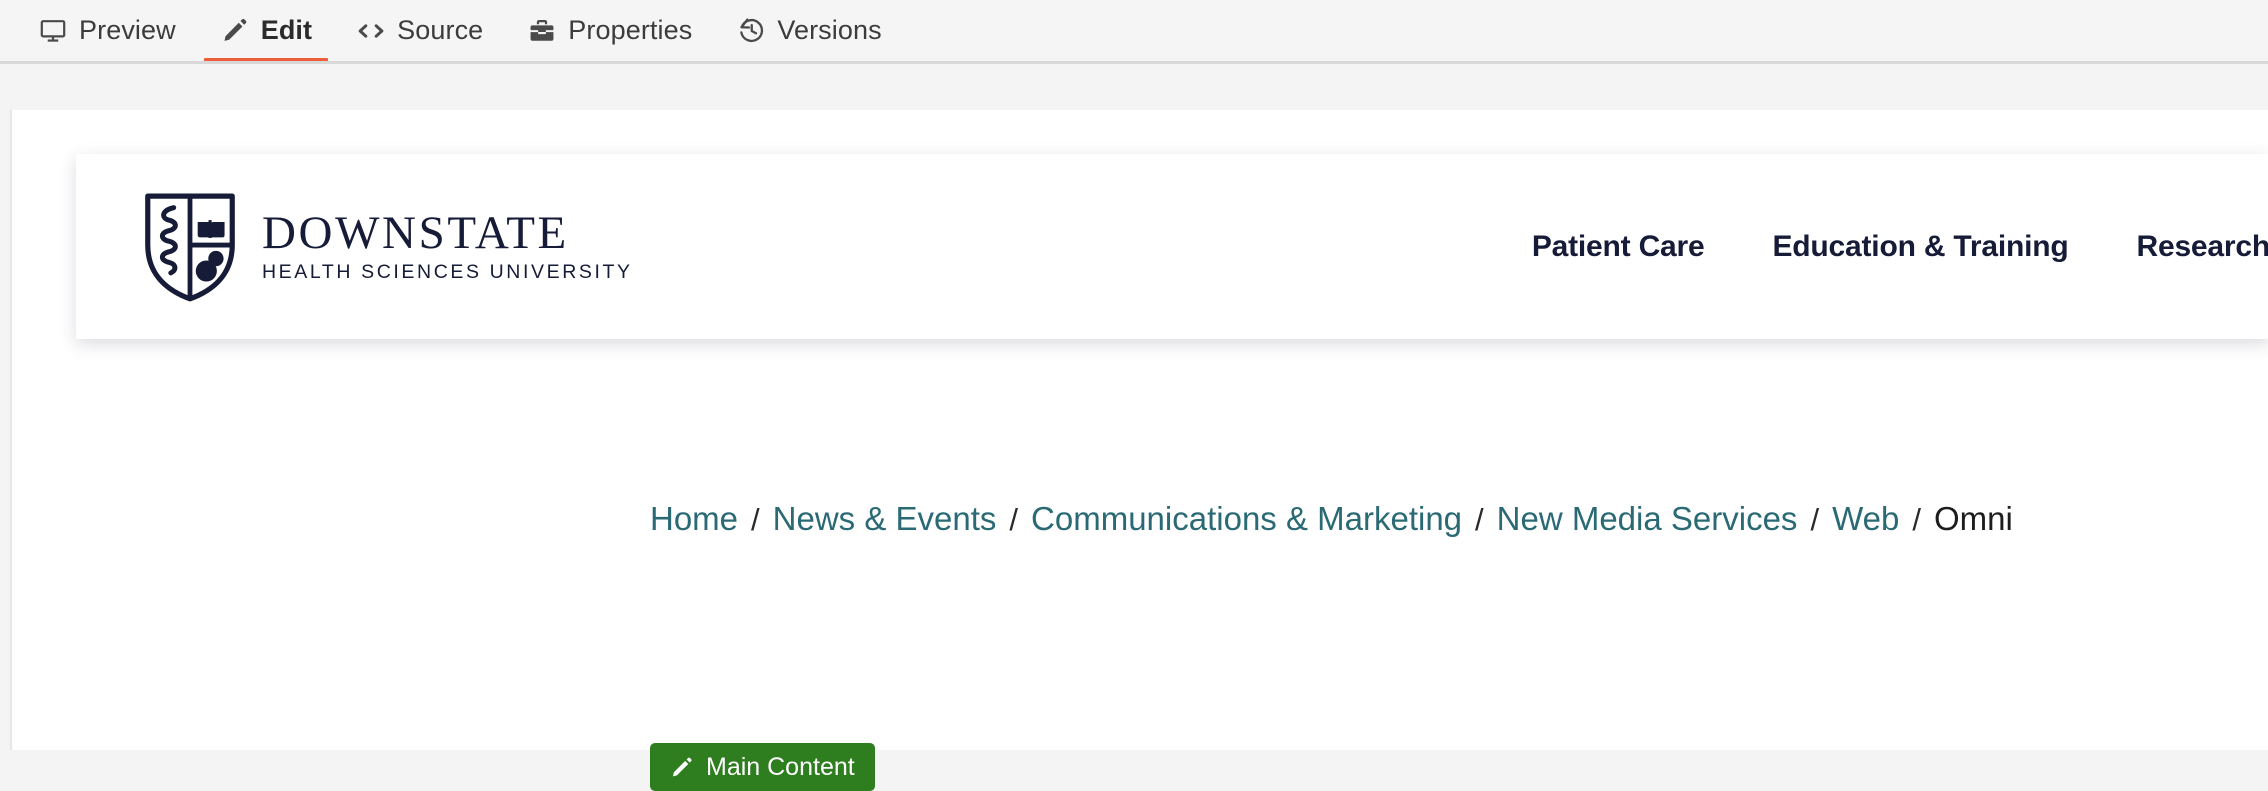 This screenshot has height=791, width=2268. Describe the element at coordinates (542, 31) in the screenshot. I see `toolbox-icon` at that location.